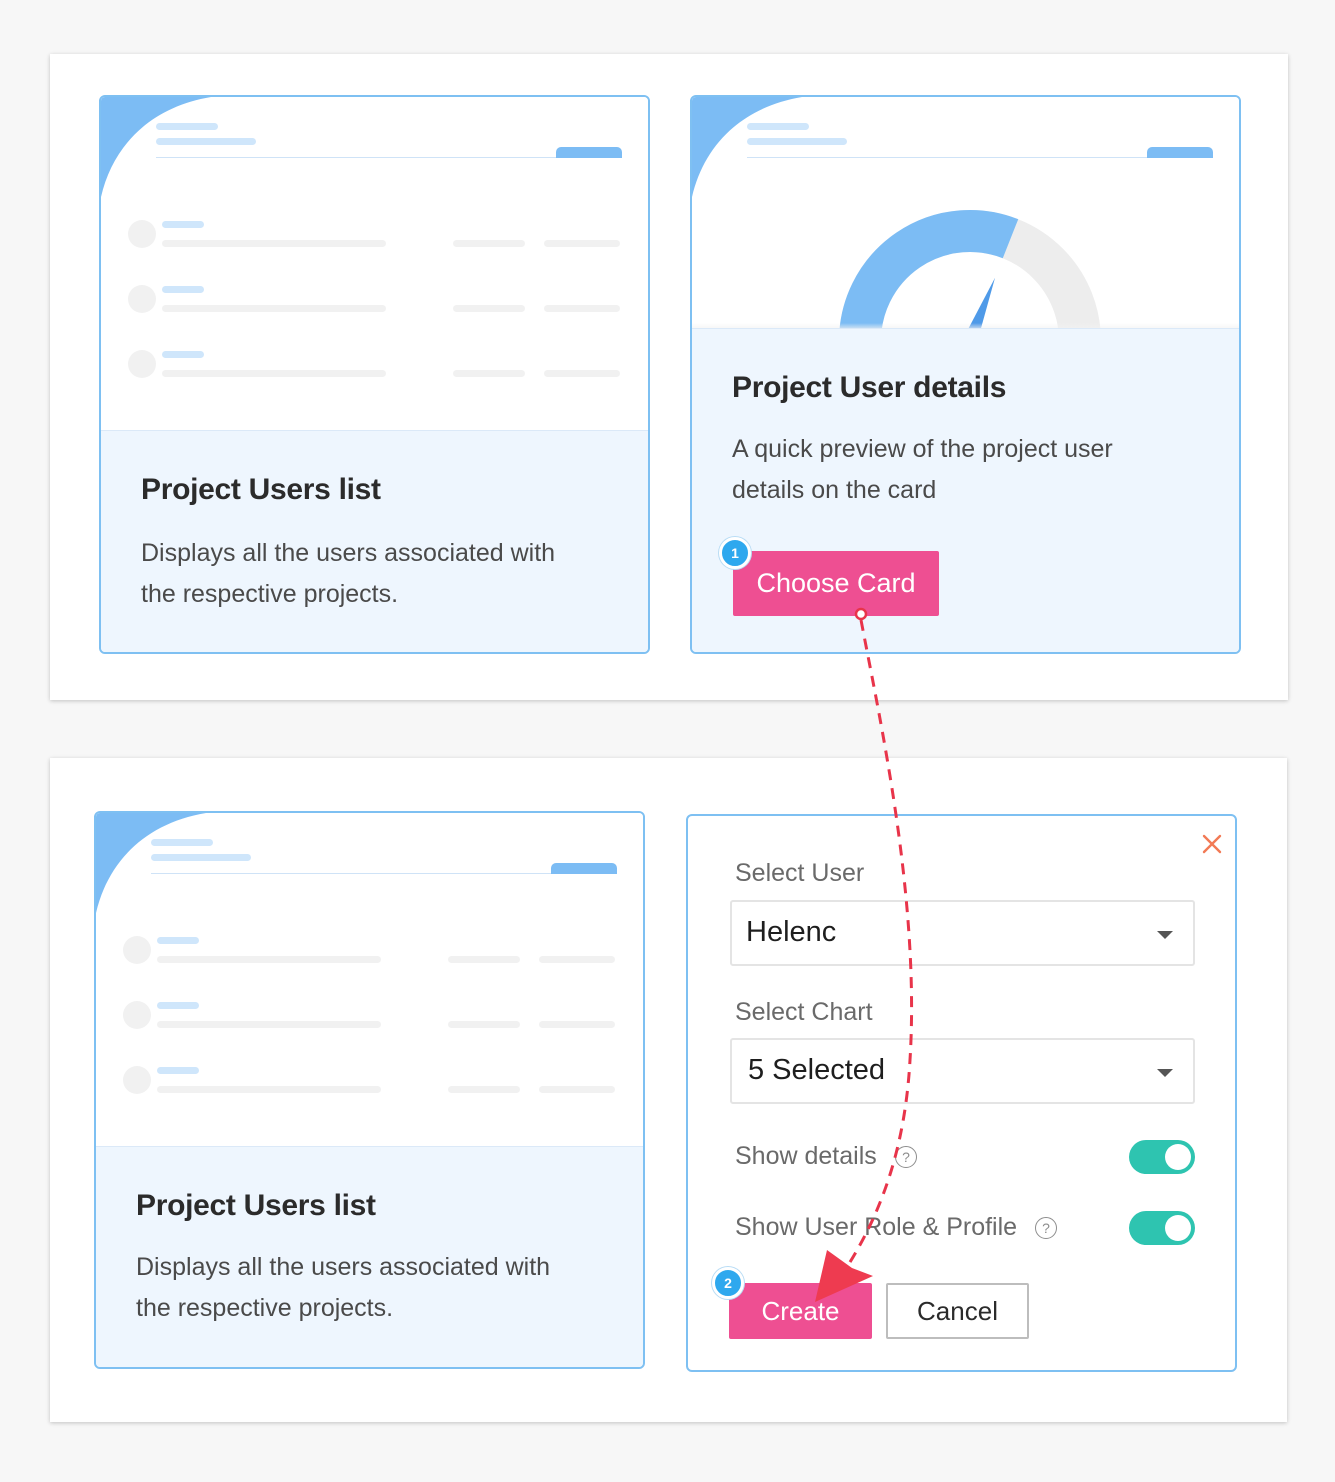  I want to click on show-details-toggle, so click(1162, 1157).